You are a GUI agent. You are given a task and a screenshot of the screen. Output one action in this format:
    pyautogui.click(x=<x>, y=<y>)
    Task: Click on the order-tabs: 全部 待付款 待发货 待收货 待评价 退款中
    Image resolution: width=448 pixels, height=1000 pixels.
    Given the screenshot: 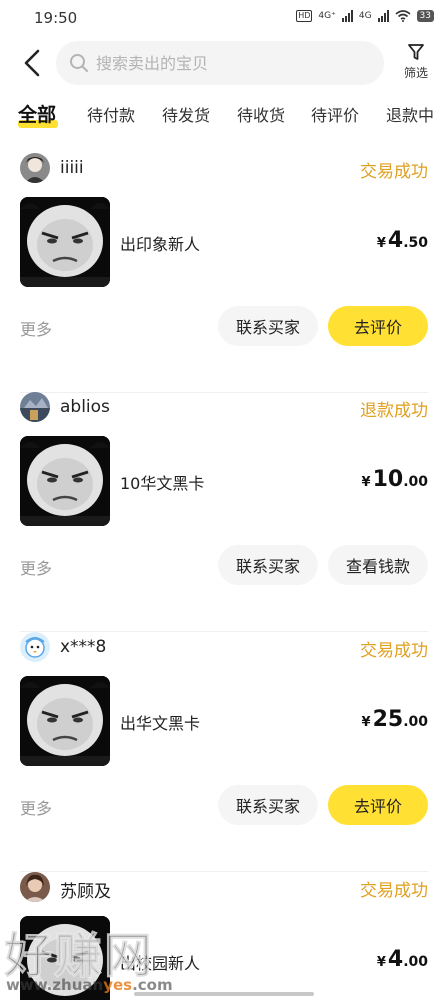 What is the action you would take?
    pyautogui.click(x=224, y=114)
    